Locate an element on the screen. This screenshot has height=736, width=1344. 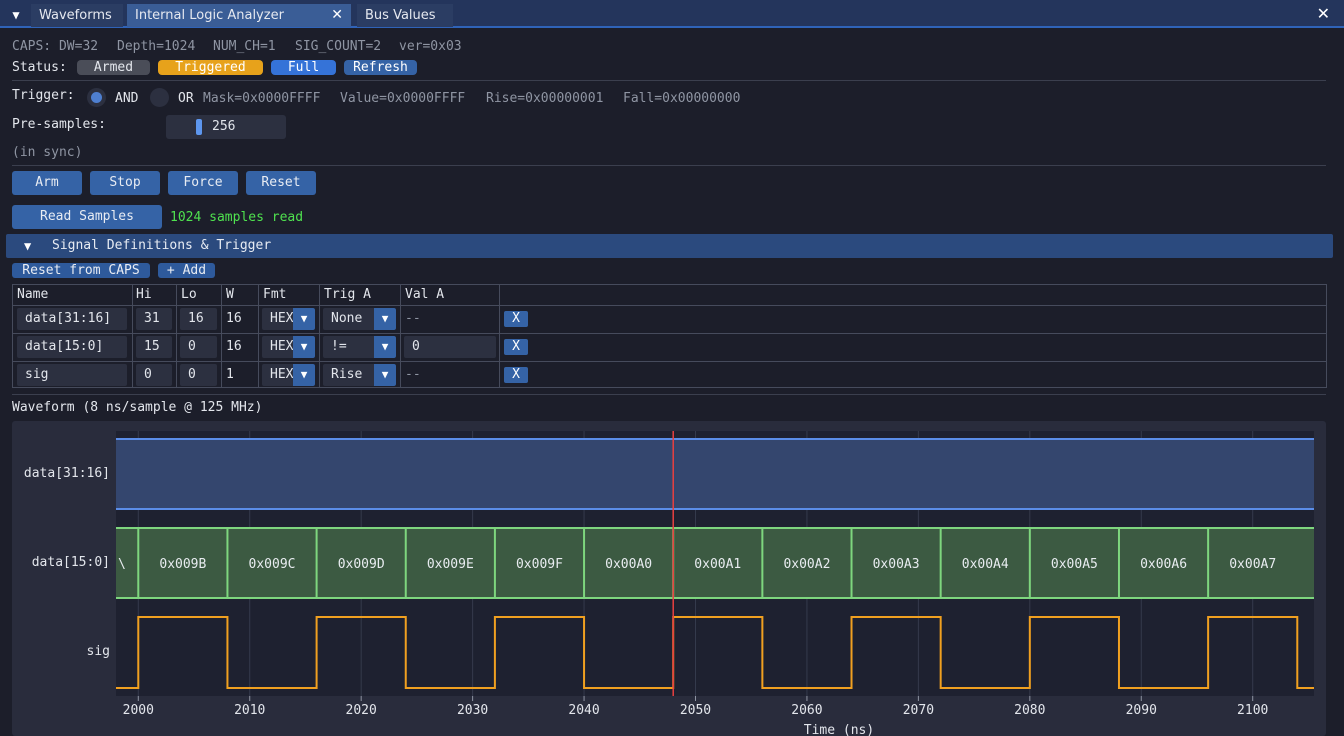
tab-internal-logic-analyzer: Internal Logic Analyzer ✕ is located at coordinates (239, 15).